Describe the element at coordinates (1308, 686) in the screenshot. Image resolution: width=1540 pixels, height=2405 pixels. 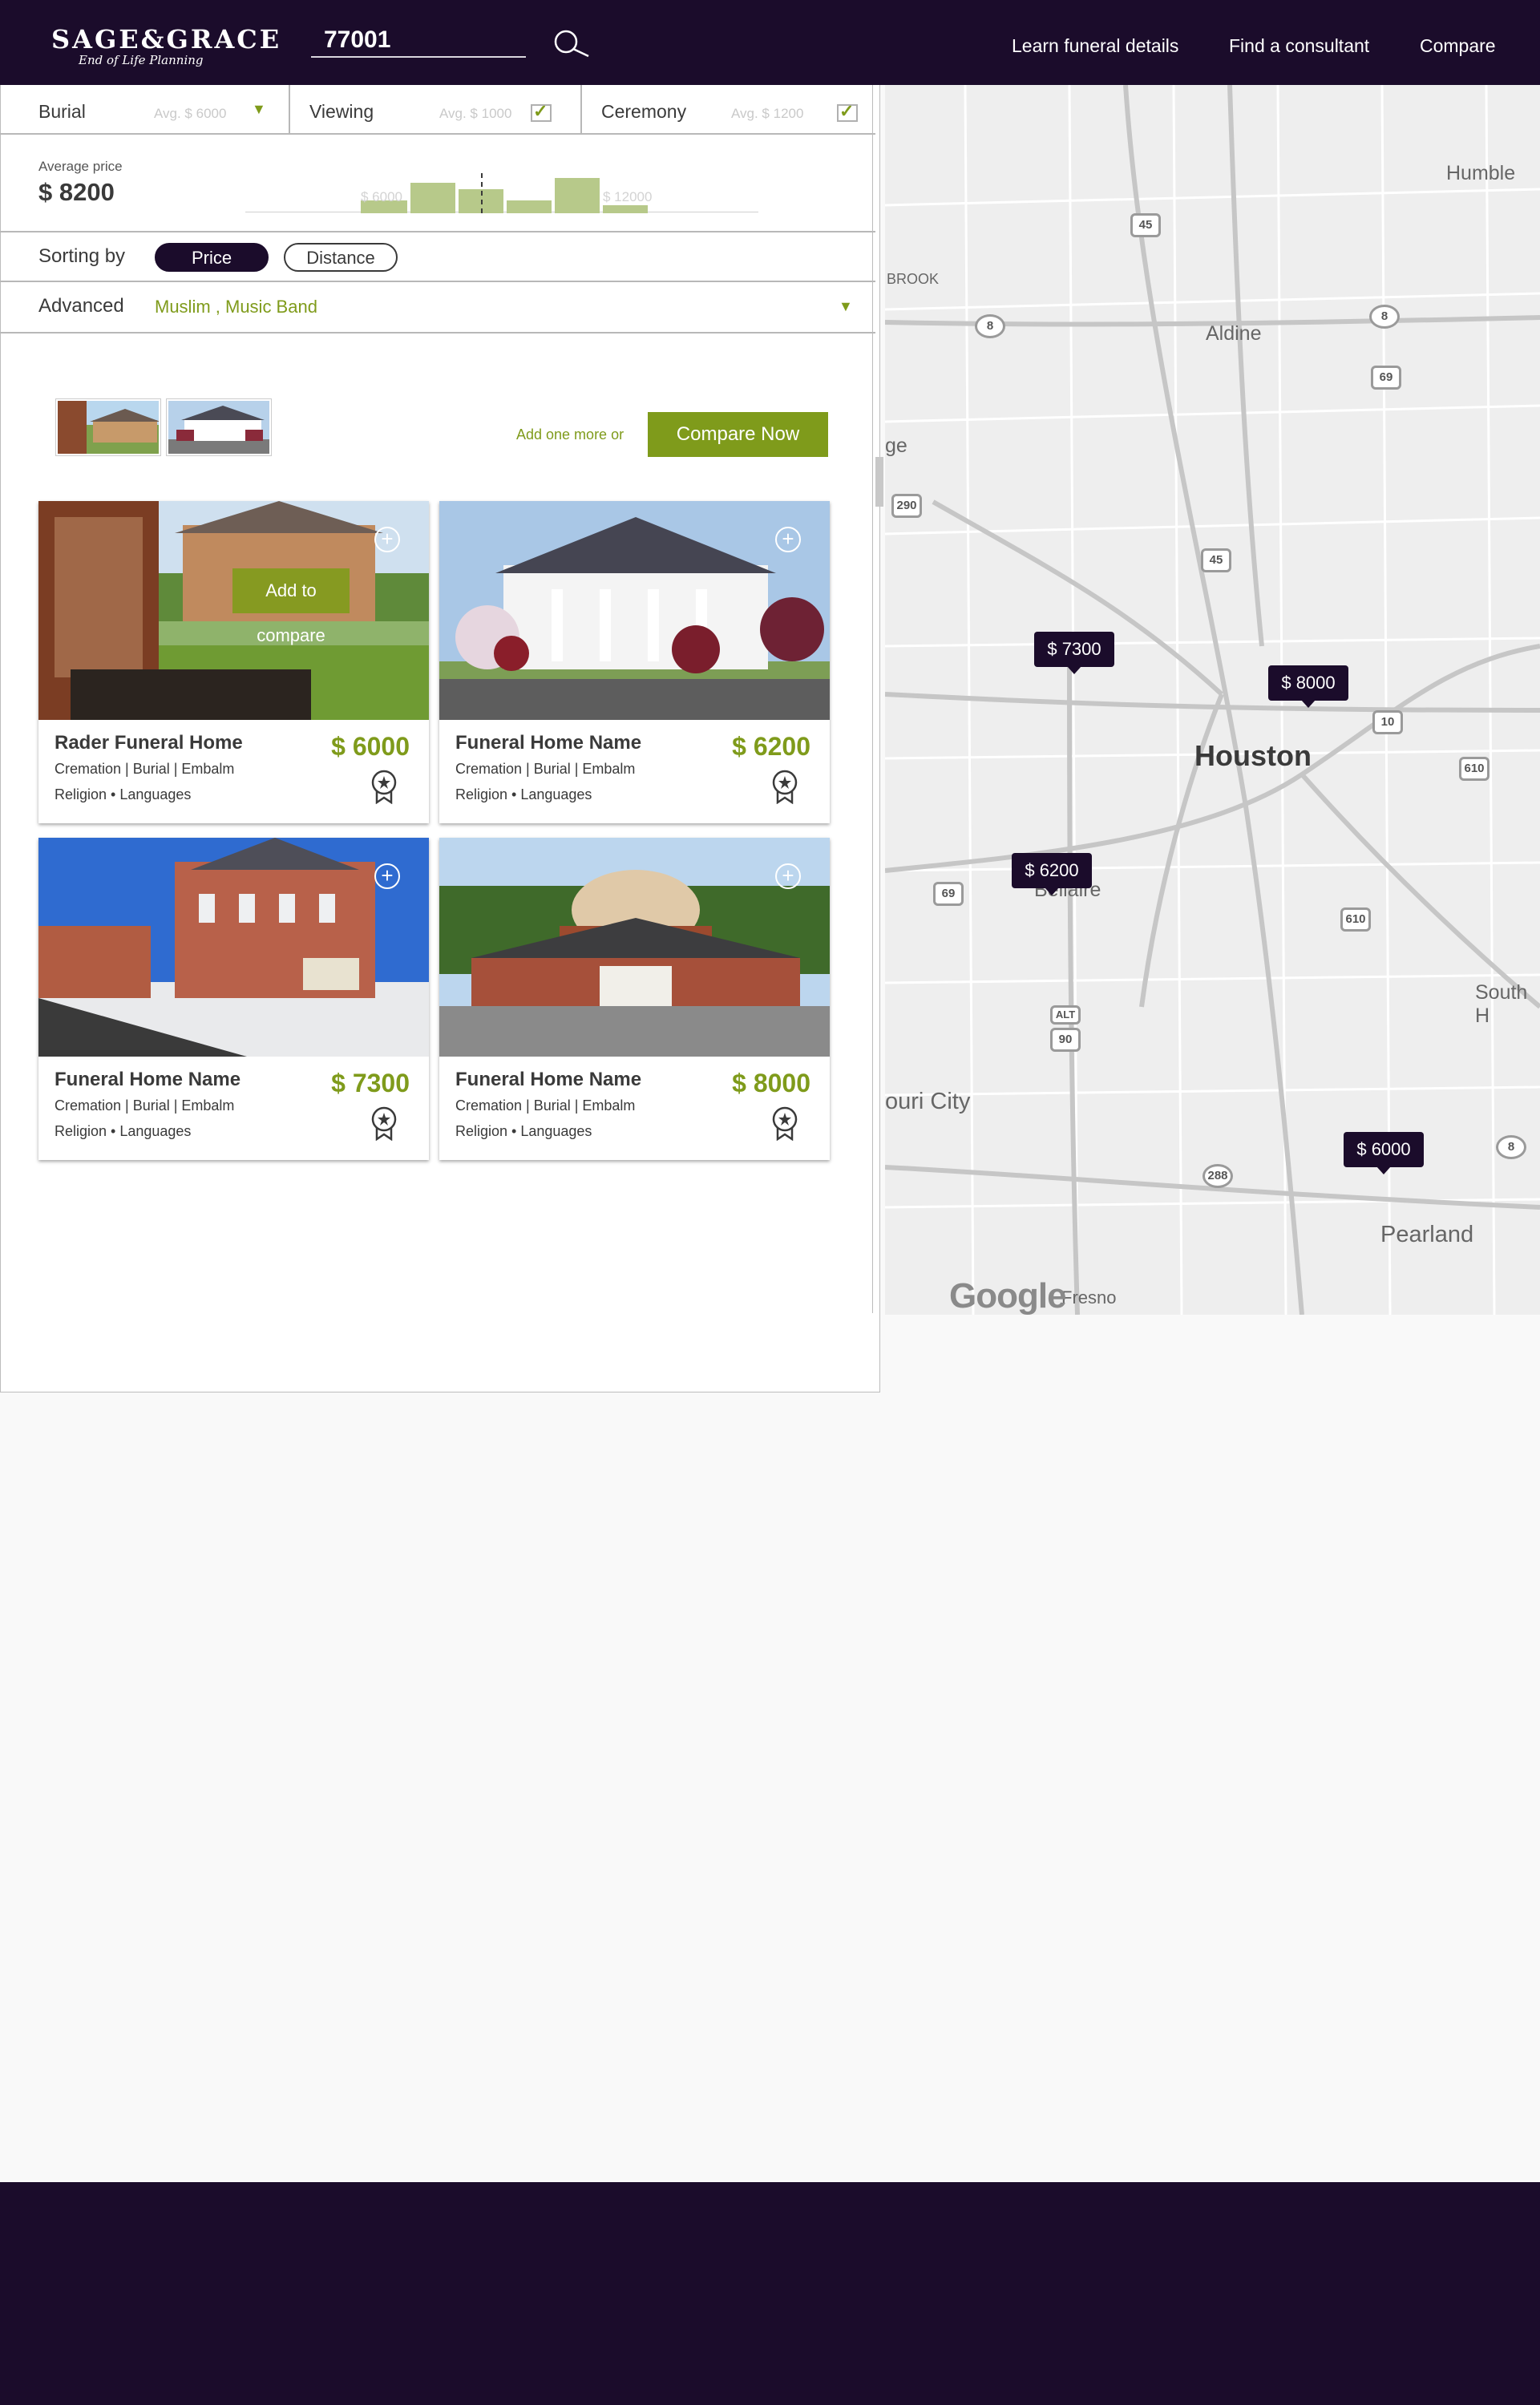
I see `map-price-pin: $ 8000` at that location.